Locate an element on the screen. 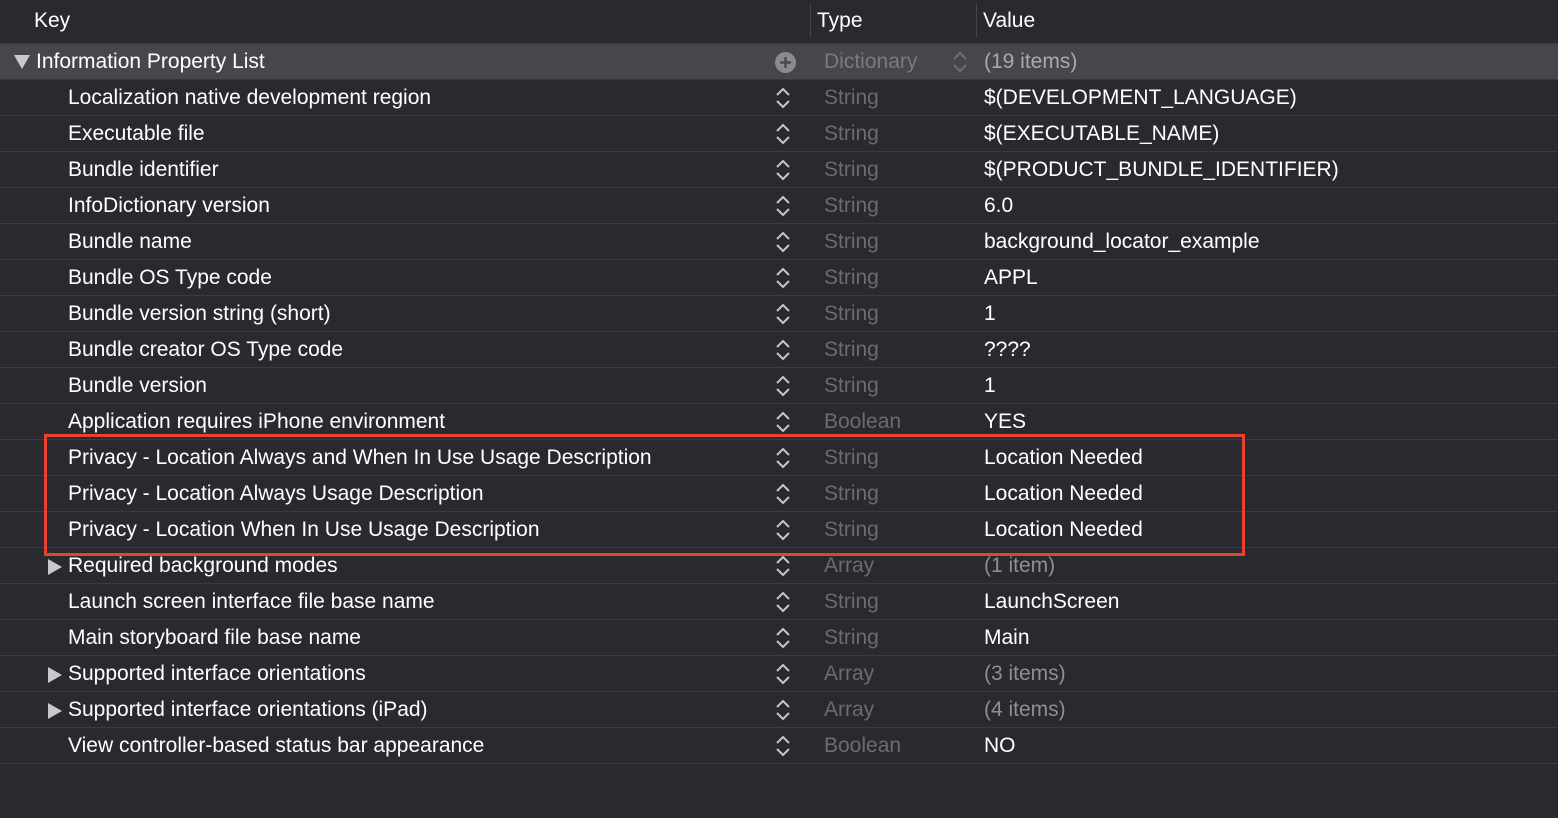 The image size is (1558, 818). property-value: Main is located at coordinates (1007, 638).